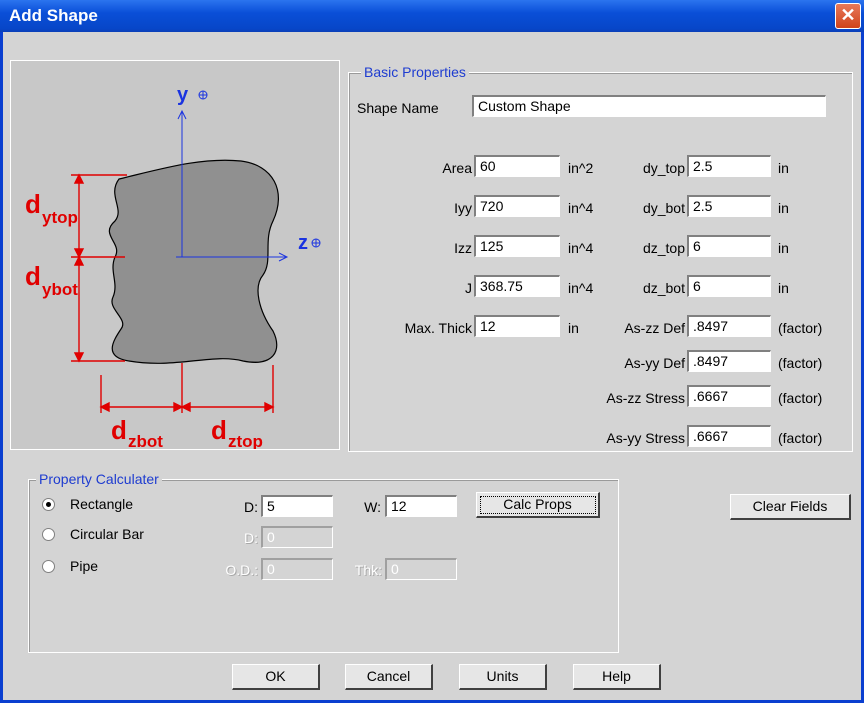 This screenshot has height=703, width=864. Describe the element at coordinates (303, 243) in the screenshot. I see `z-axis-label: z` at that location.